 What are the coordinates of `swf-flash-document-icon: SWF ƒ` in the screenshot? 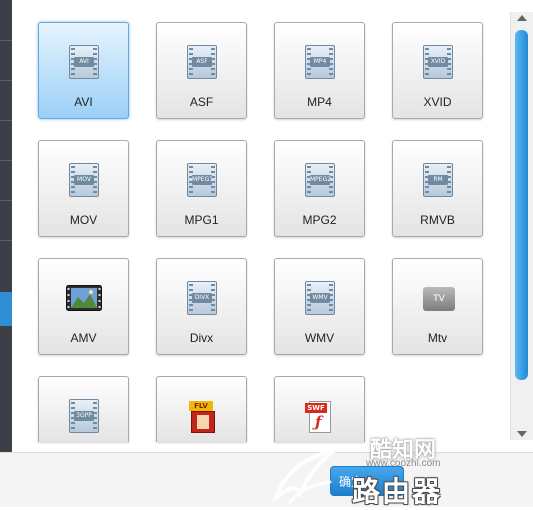 It's located at (320, 417).